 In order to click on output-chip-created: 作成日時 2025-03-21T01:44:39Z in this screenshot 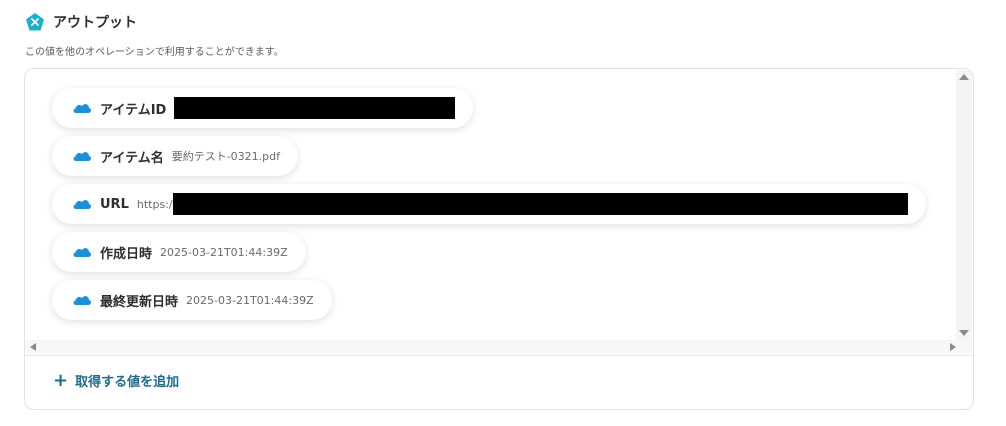, I will do `click(179, 252)`.